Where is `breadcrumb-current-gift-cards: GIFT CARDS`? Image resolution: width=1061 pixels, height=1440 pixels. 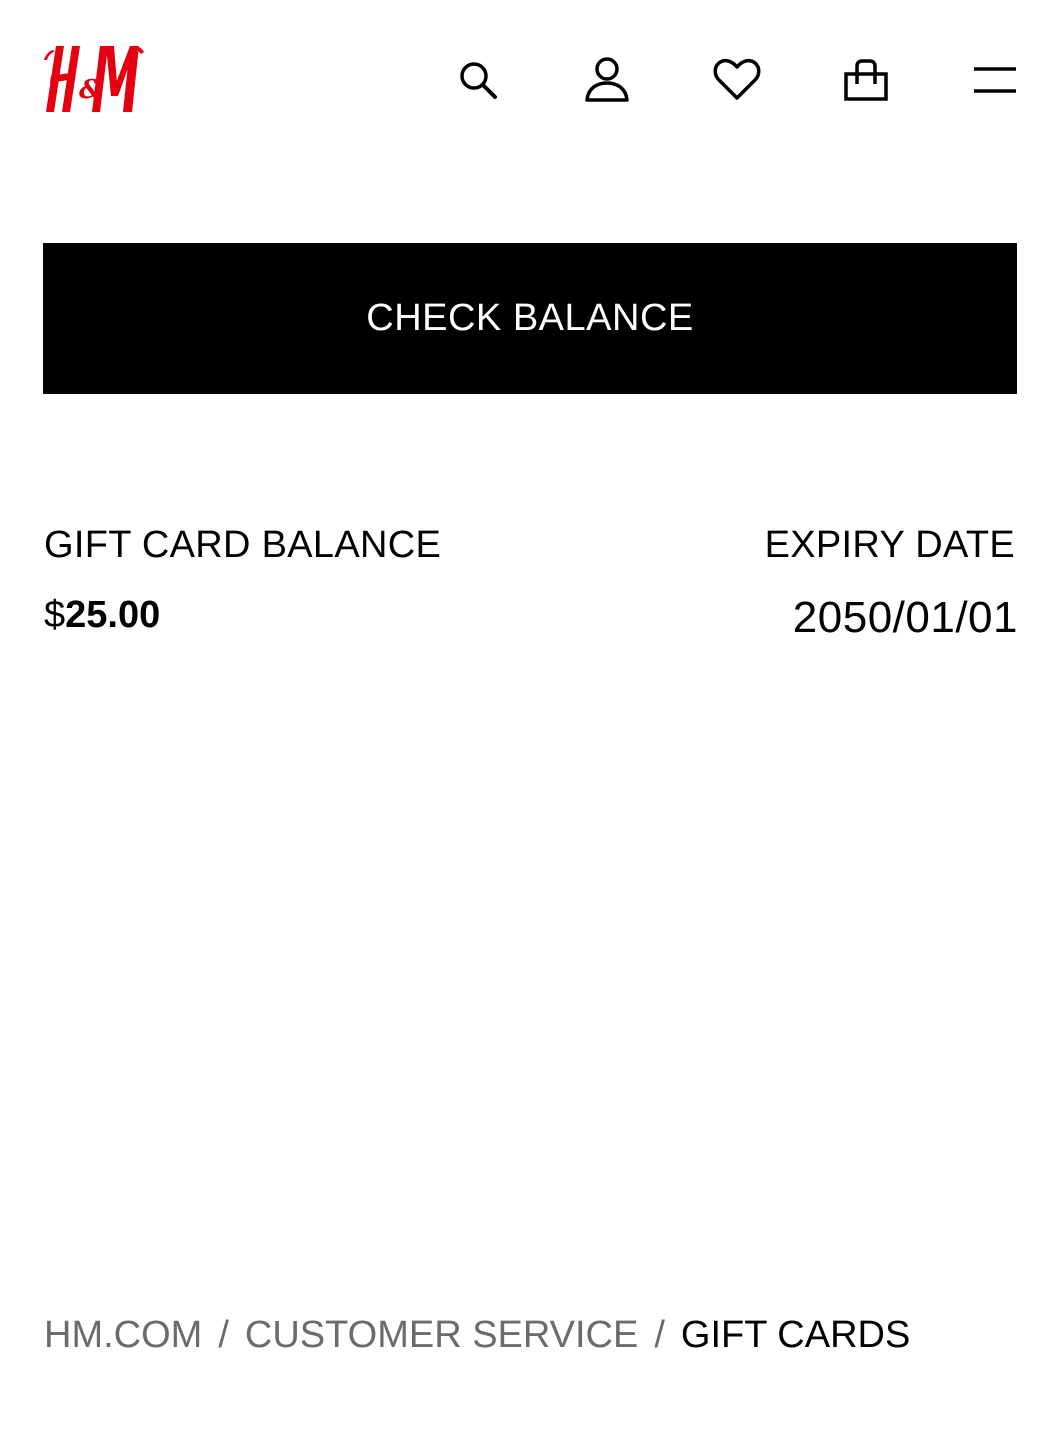
breadcrumb-current-gift-cards: GIFT CARDS is located at coordinates (795, 1335).